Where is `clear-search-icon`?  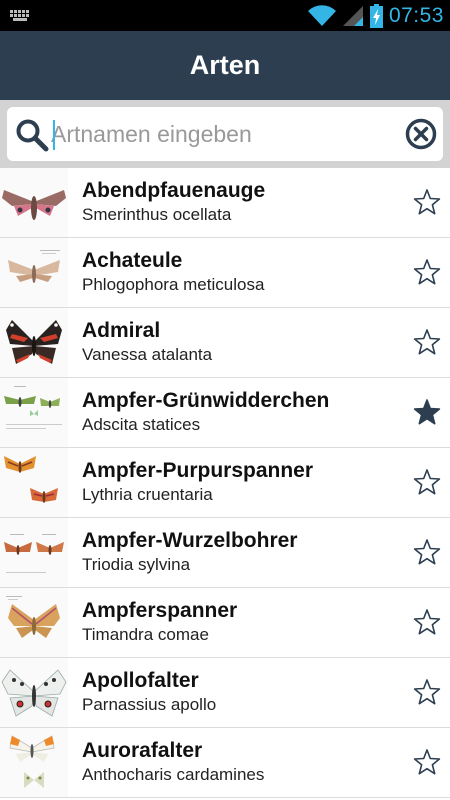
clear-search-icon is located at coordinates (421, 134).